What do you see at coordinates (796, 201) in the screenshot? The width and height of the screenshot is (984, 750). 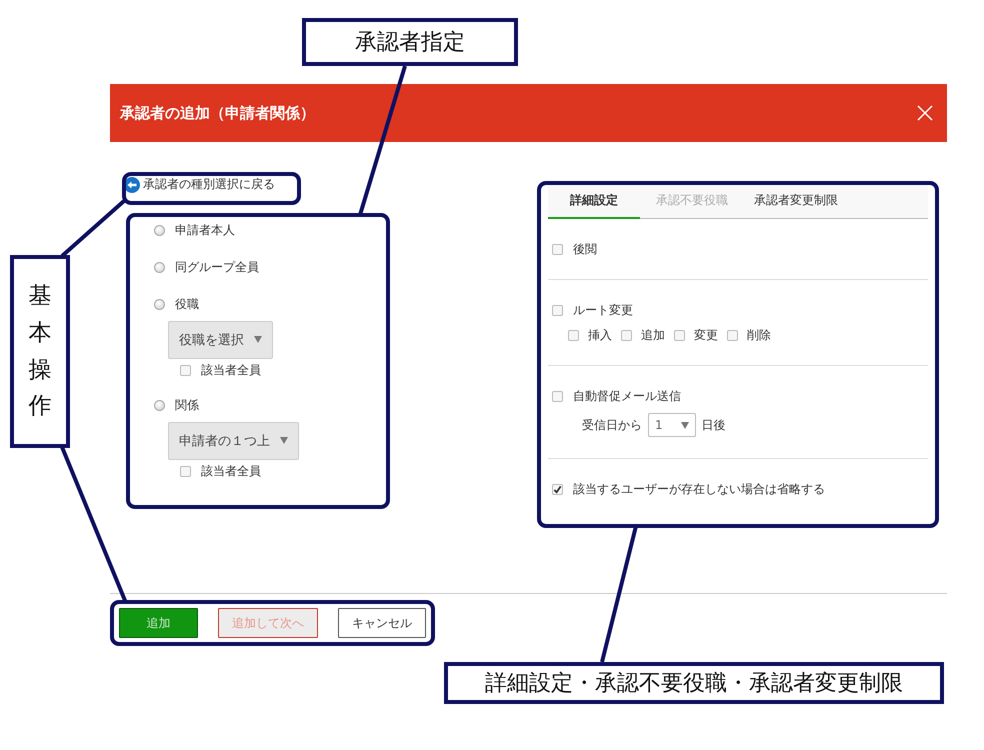 I see `tab: 承認者変更制限` at bounding box center [796, 201].